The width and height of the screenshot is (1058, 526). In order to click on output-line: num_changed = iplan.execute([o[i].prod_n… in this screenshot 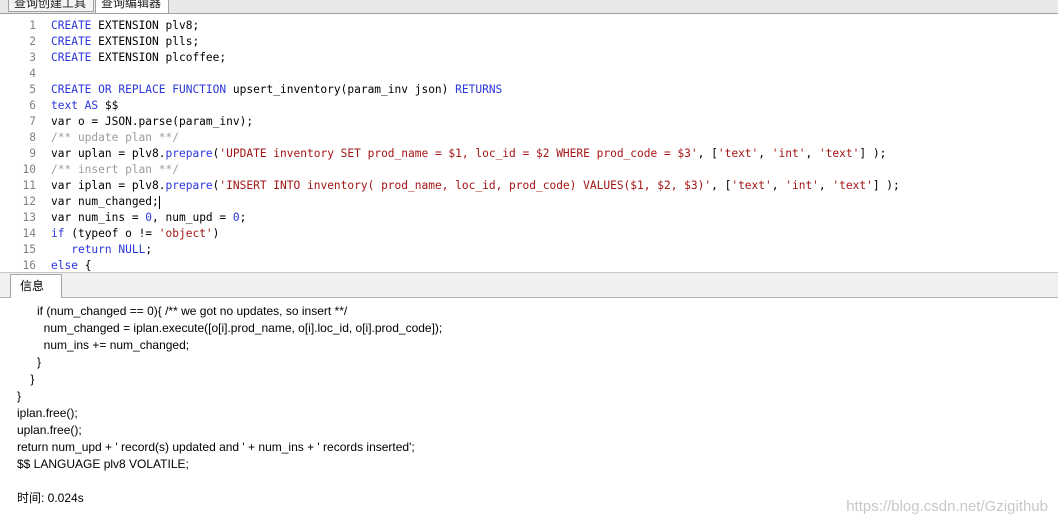, I will do `click(230, 328)`.